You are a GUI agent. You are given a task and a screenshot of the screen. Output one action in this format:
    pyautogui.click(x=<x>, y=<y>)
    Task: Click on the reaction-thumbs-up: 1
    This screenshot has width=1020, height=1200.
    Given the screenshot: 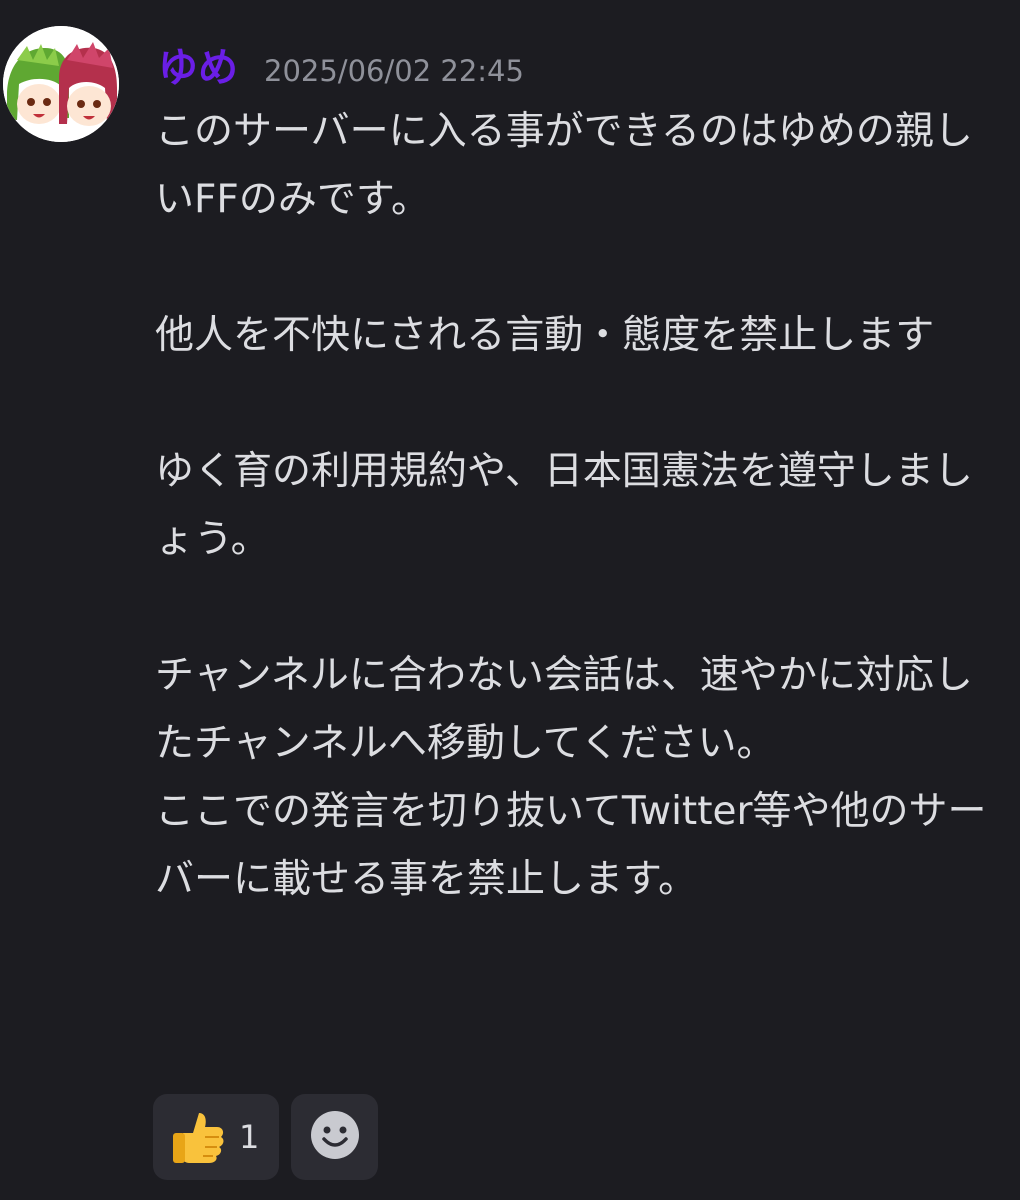 What is the action you would take?
    pyautogui.click(x=216, y=1137)
    